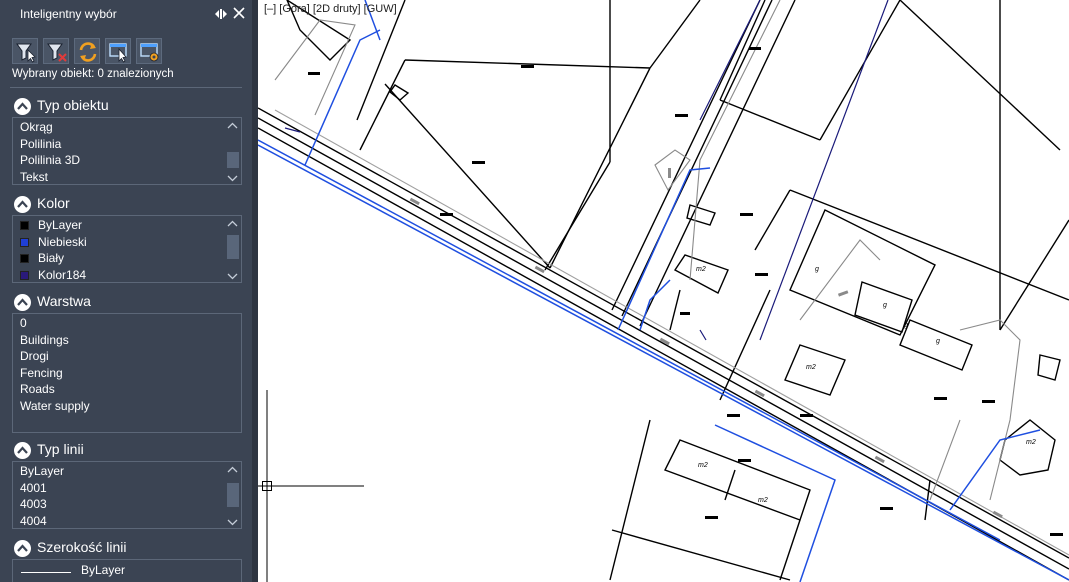 This screenshot has width=1069, height=582. What do you see at coordinates (239, 13) in the screenshot?
I see `close-icon` at bounding box center [239, 13].